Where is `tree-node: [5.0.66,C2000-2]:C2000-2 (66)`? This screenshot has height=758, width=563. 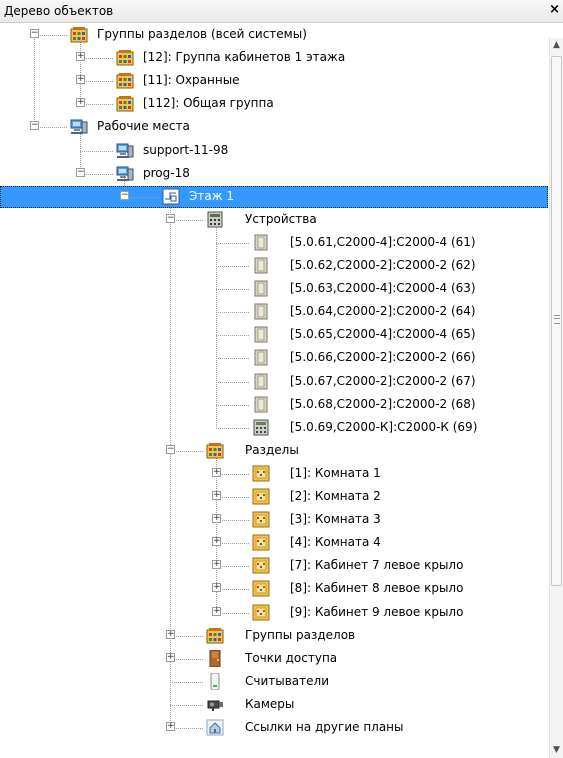 tree-node: [5.0.66,C2000-2]:C2000-2 (66) is located at coordinates (274, 358).